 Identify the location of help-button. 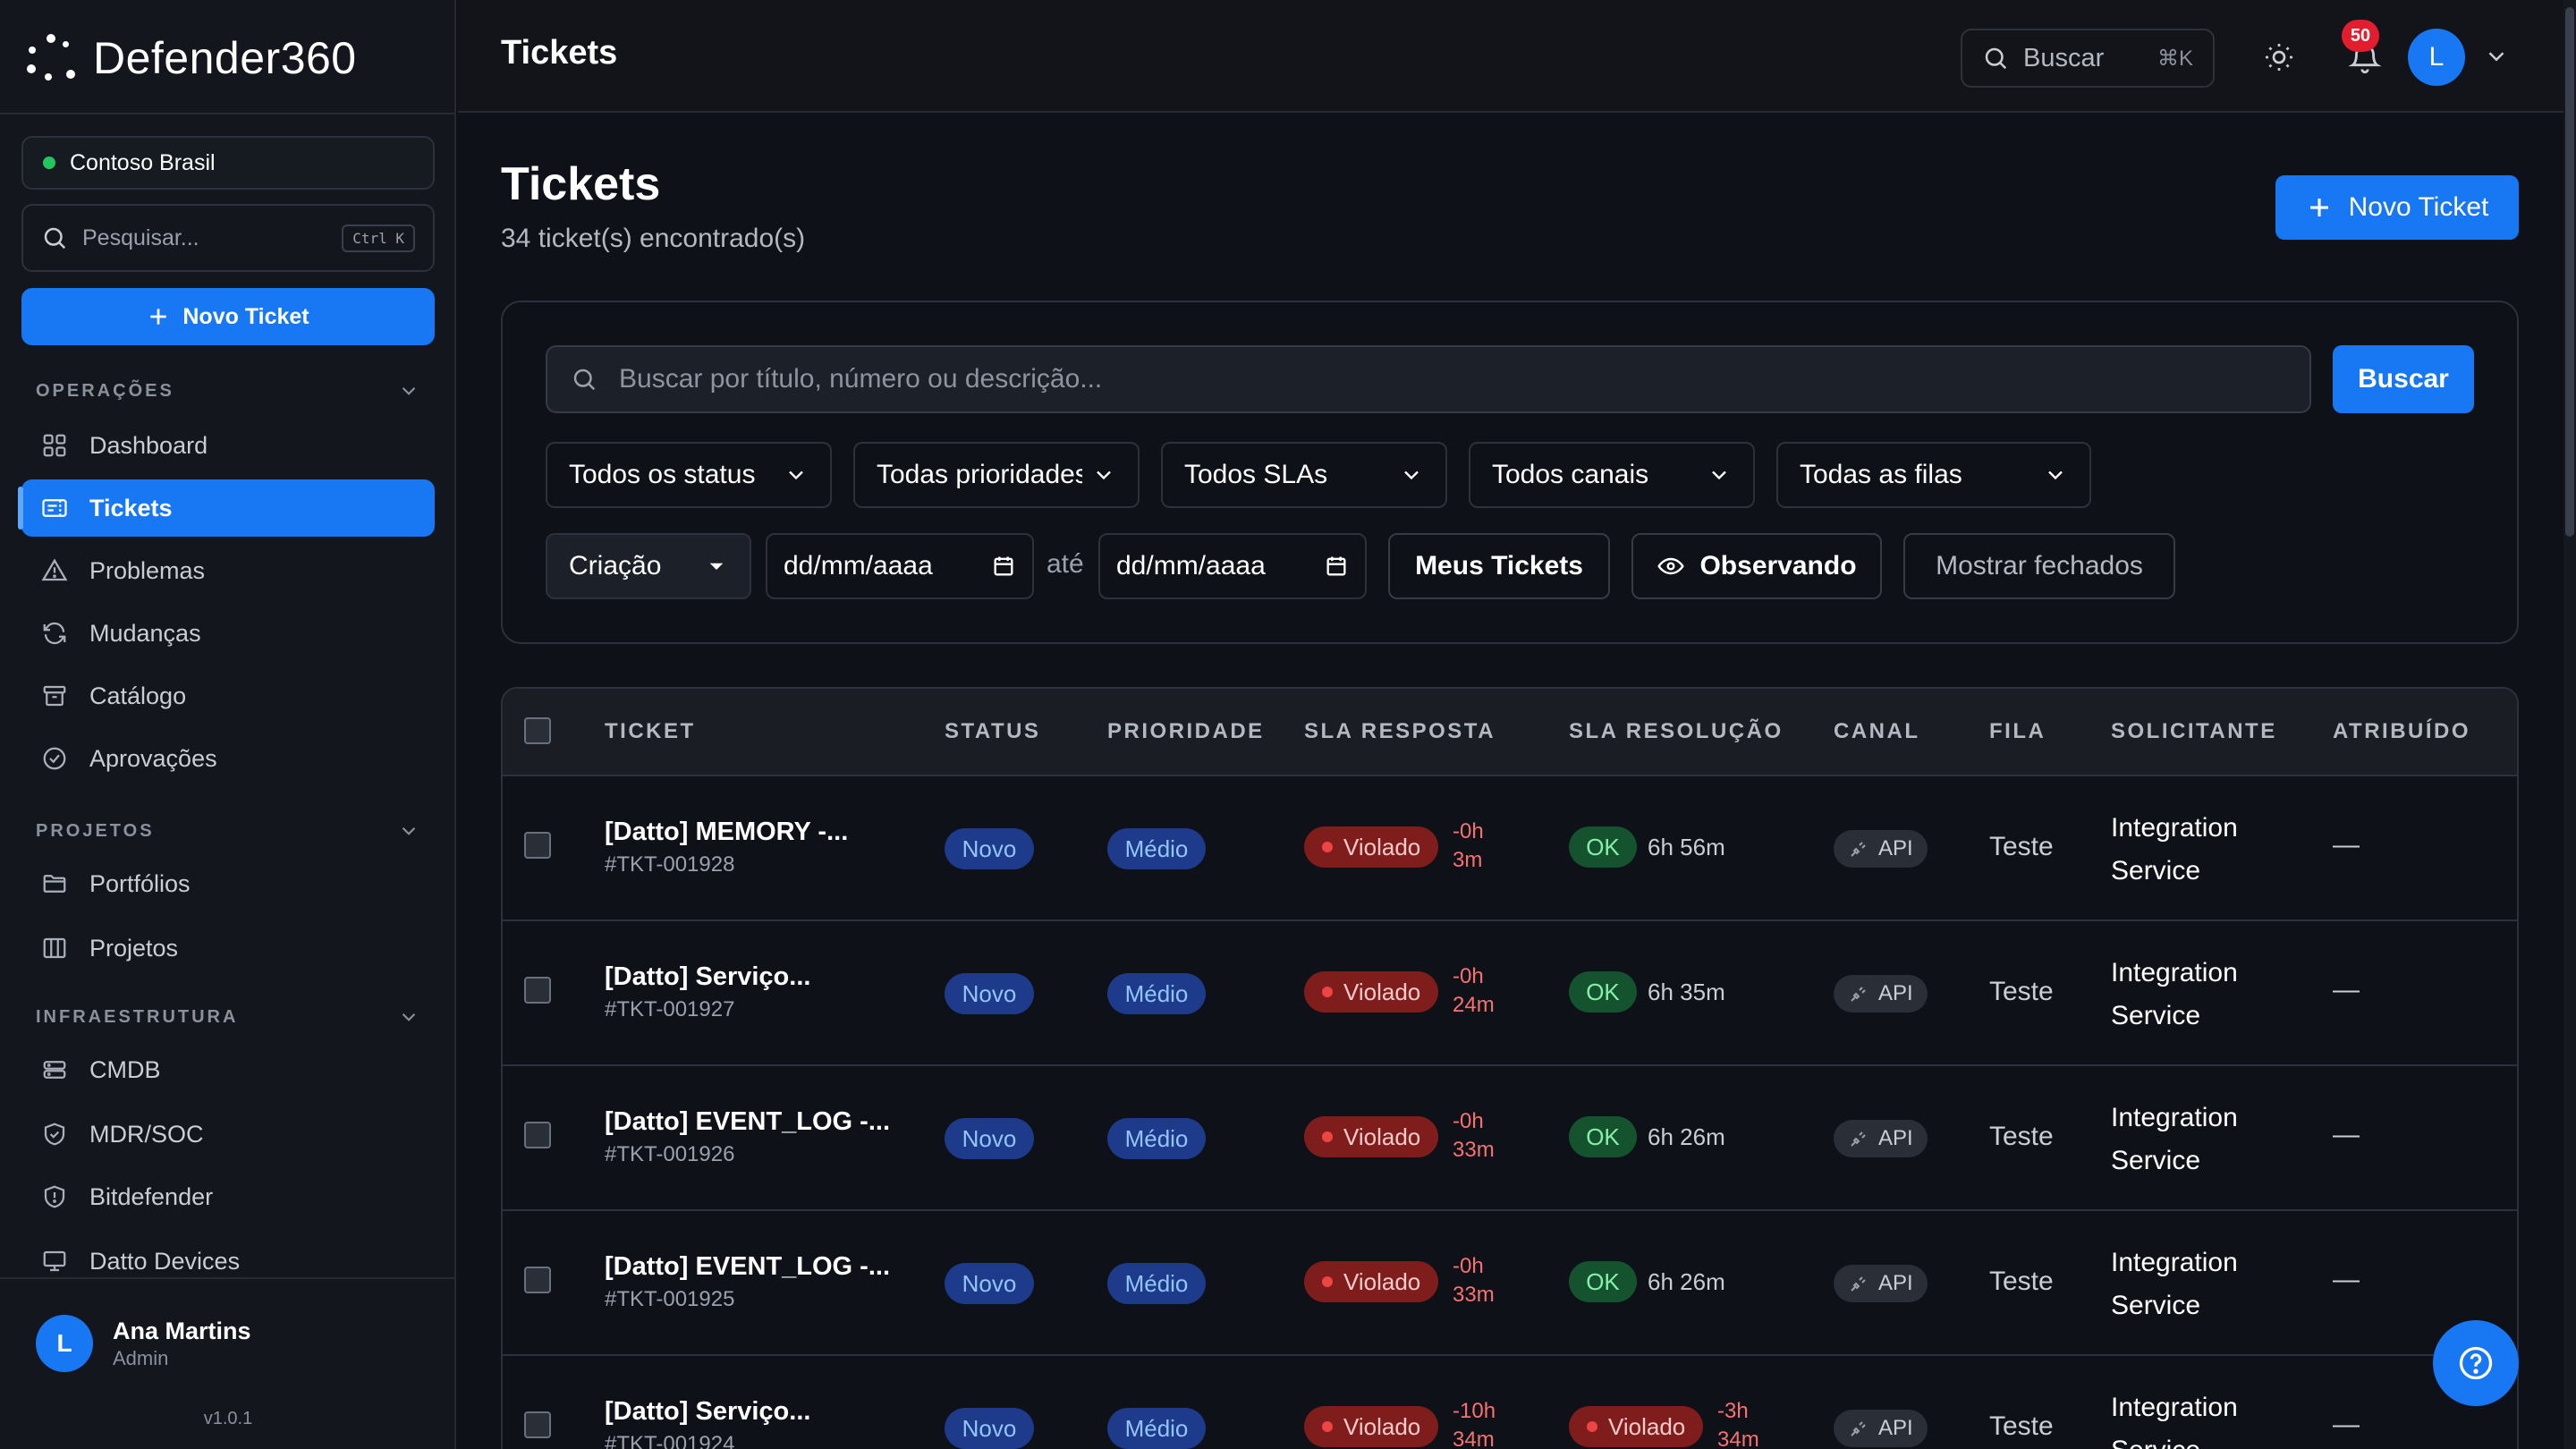
(2476, 1363).